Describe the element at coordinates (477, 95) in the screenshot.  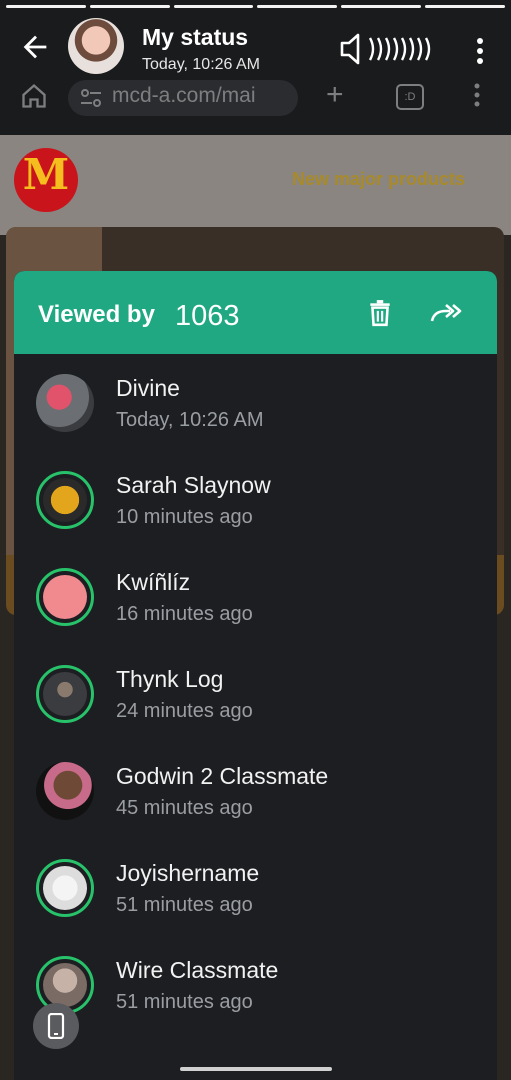
I see `browser-menu-icon` at that location.